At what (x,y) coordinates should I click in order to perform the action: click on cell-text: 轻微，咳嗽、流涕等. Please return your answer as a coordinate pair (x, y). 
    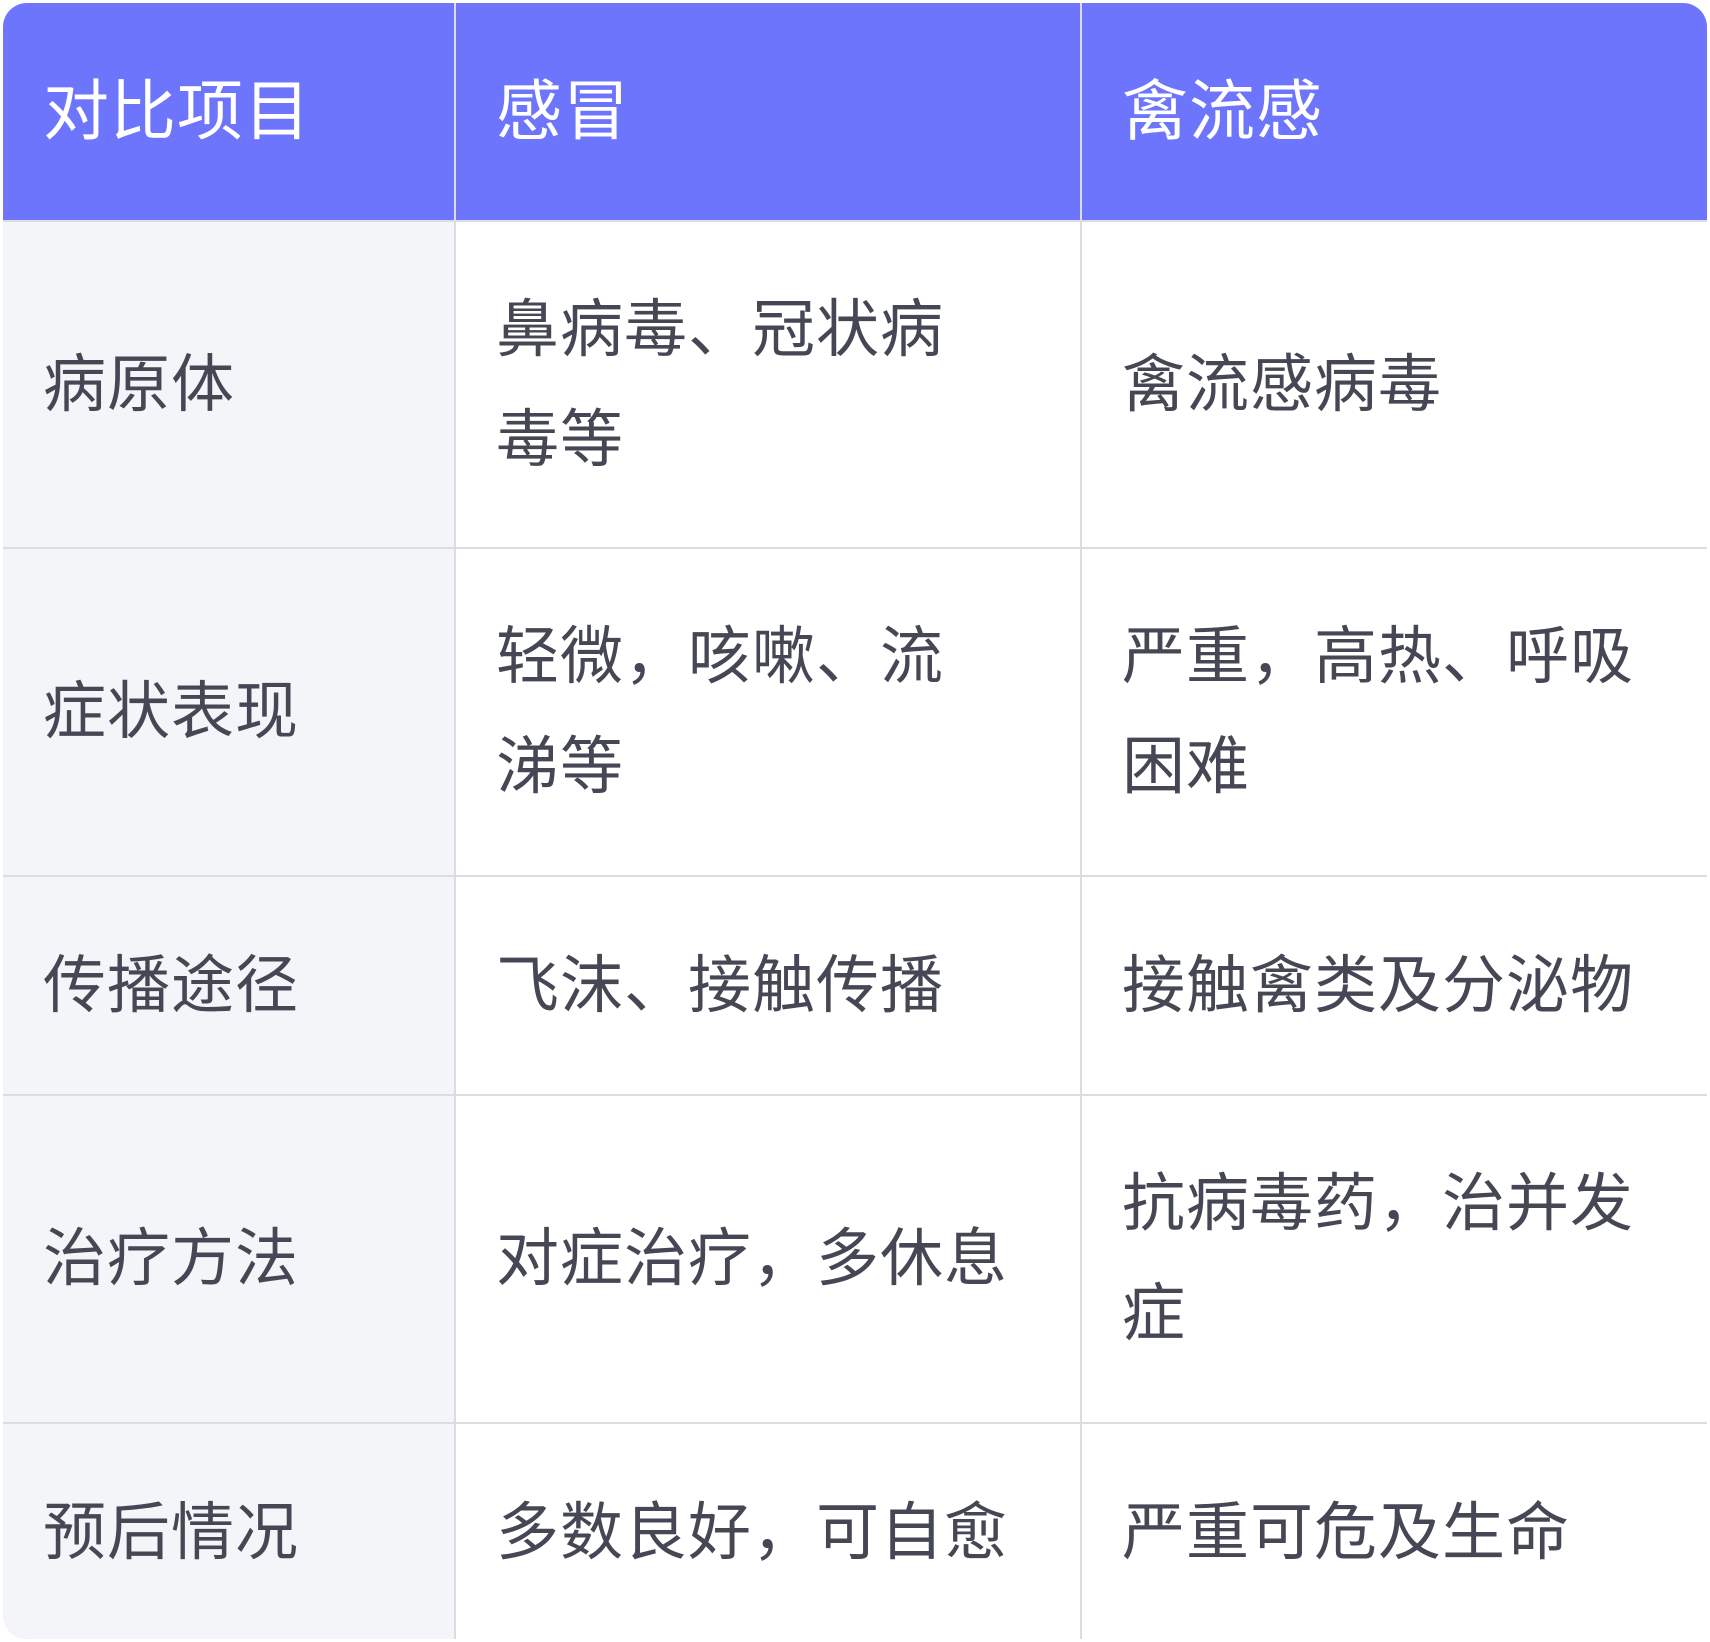
    Looking at the image, I should click on (720, 711).